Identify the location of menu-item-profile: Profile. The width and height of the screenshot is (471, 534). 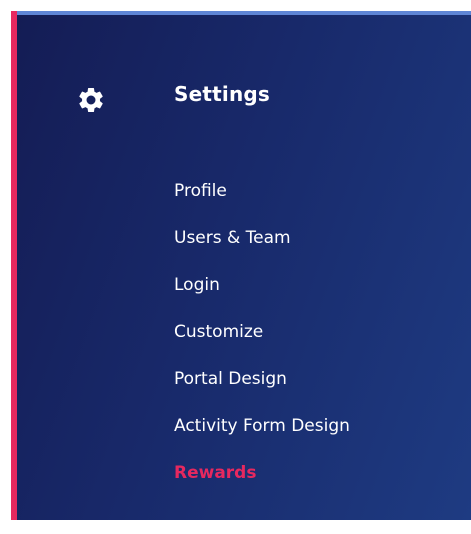
(262, 202).